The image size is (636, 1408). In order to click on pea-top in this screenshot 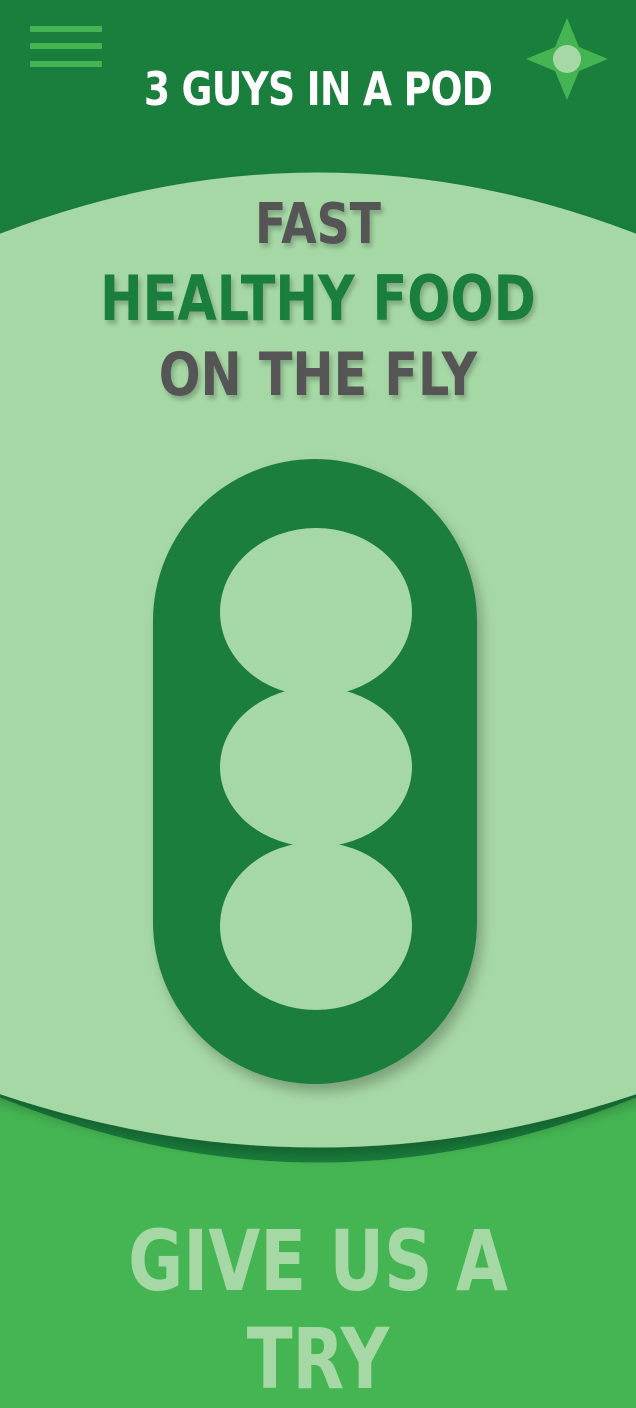, I will do `click(316, 612)`.